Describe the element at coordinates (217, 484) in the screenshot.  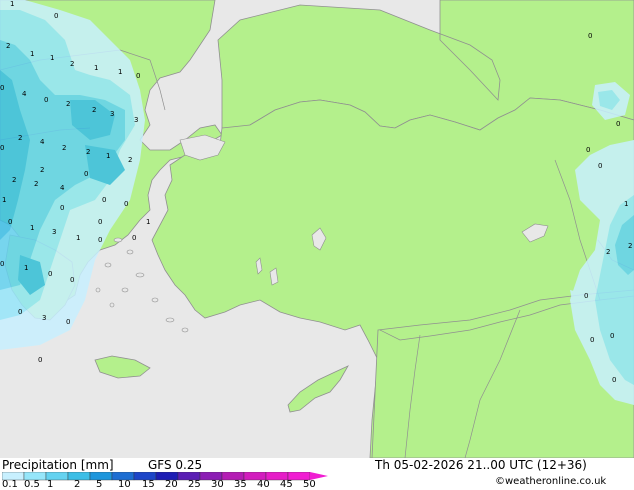
I see `legend-tick-label: 30` at that location.